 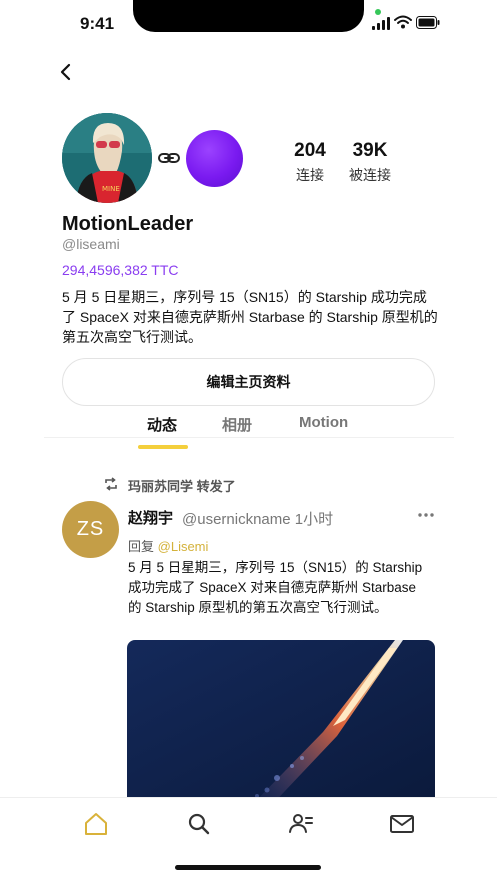 What do you see at coordinates (310, 175) in the screenshot?
I see `stat-connections-label: 连接` at bounding box center [310, 175].